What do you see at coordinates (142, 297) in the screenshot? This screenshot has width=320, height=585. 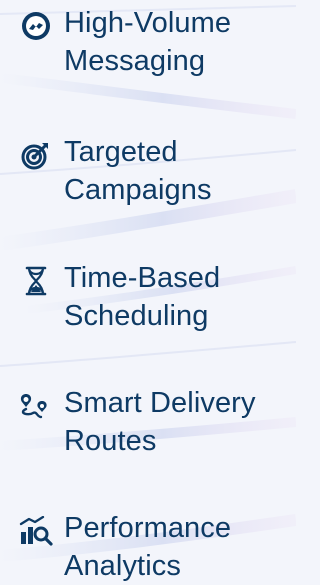 I see `feature-label: Time-Based Scheduling` at bounding box center [142, 297].